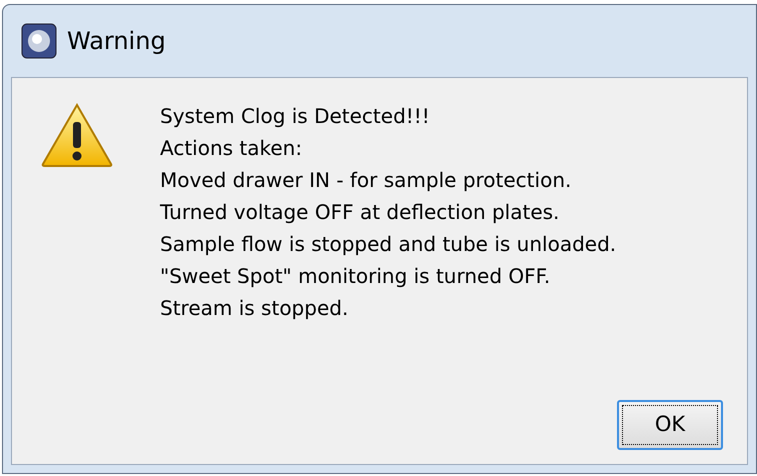  Describe the element at coordinates (670, 425) in the screenshot. I see `ok-button: OK` at that location.